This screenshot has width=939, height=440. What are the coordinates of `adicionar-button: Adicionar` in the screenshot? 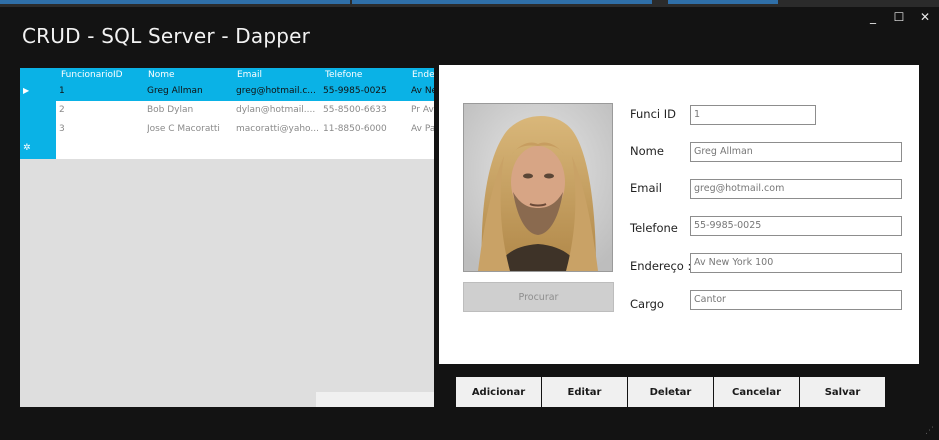 It's located at (498, 392).